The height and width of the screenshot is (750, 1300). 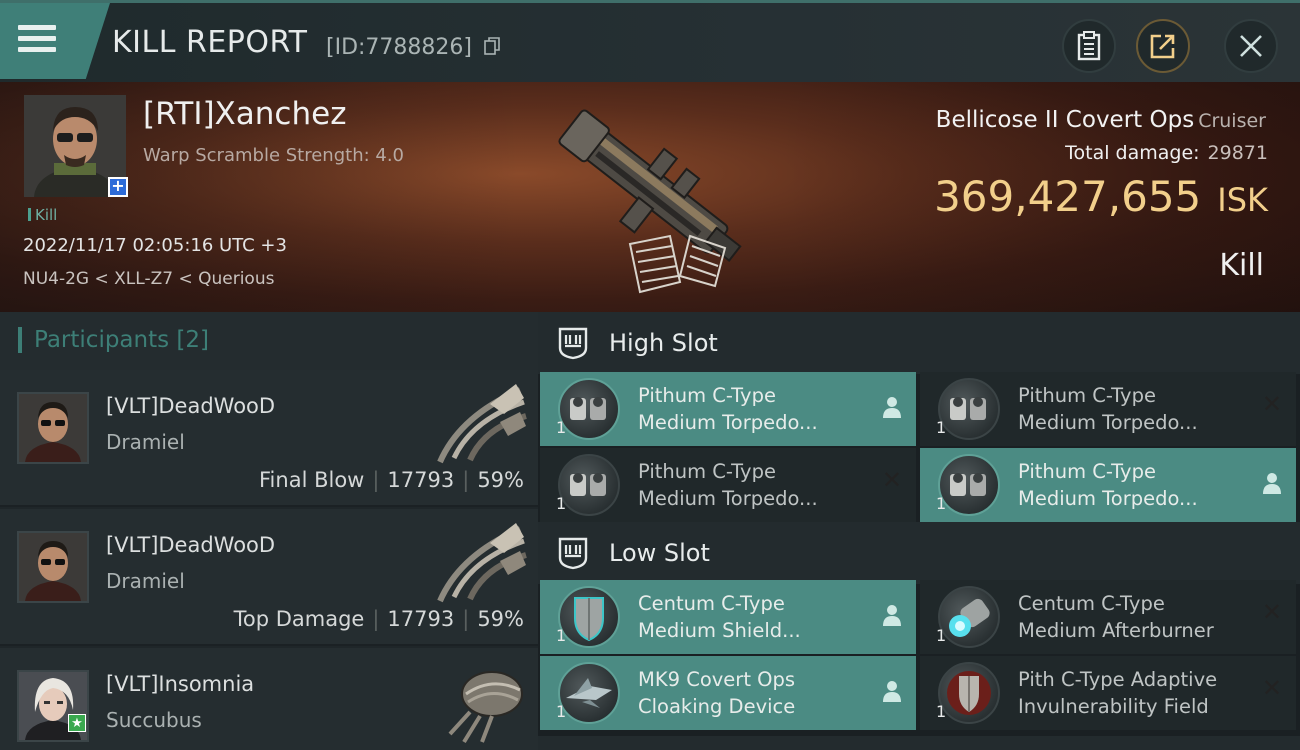 I want to click on kill-tag: Kill, so click(x=42, y=215).